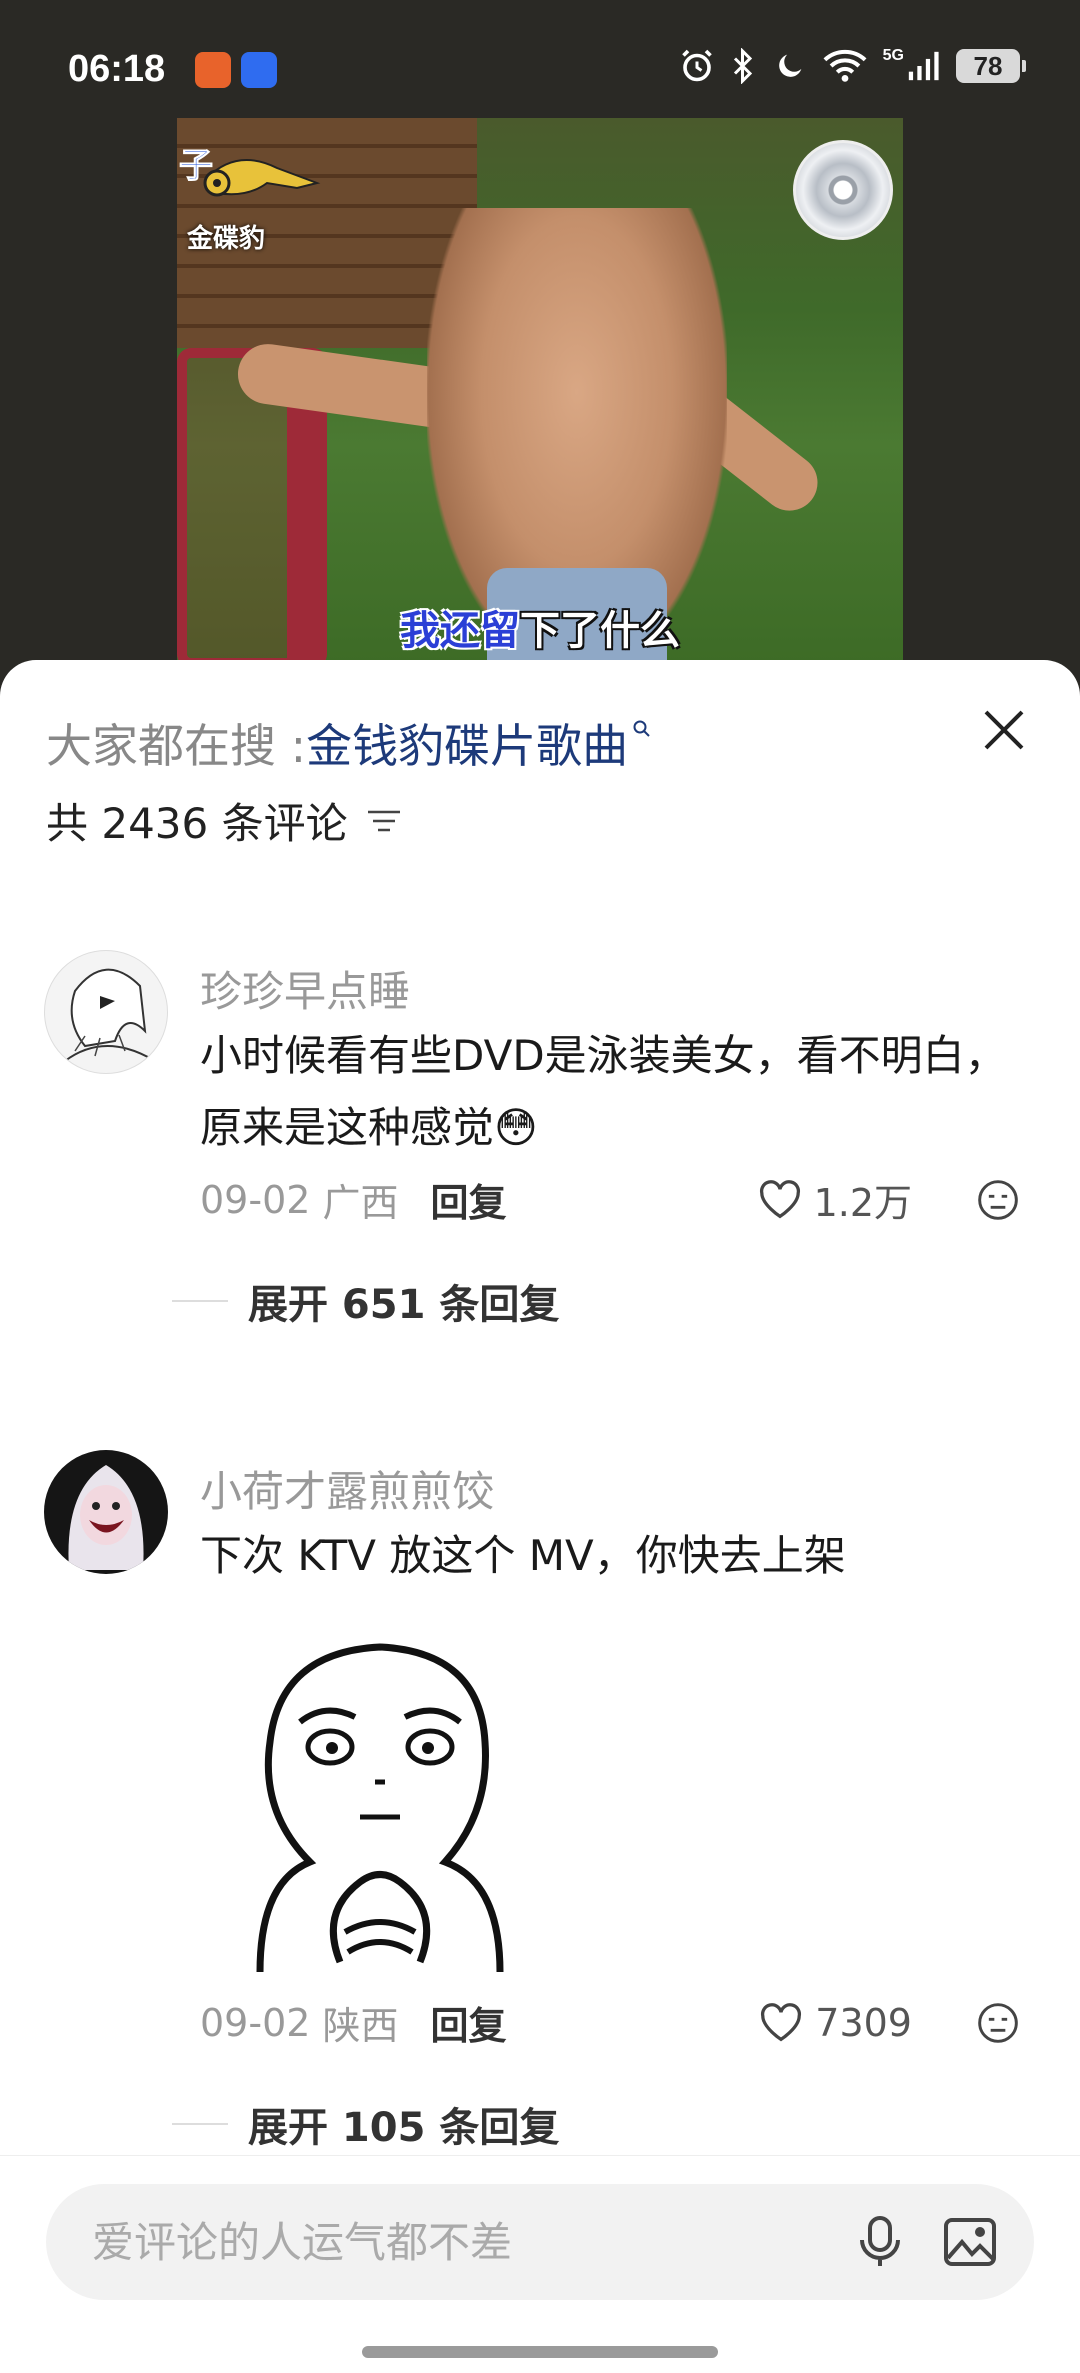 This screenshot has width=1080, height=2373. I want to click on expand-replies-text: 展开 105 条回复, so click(404, 2128).